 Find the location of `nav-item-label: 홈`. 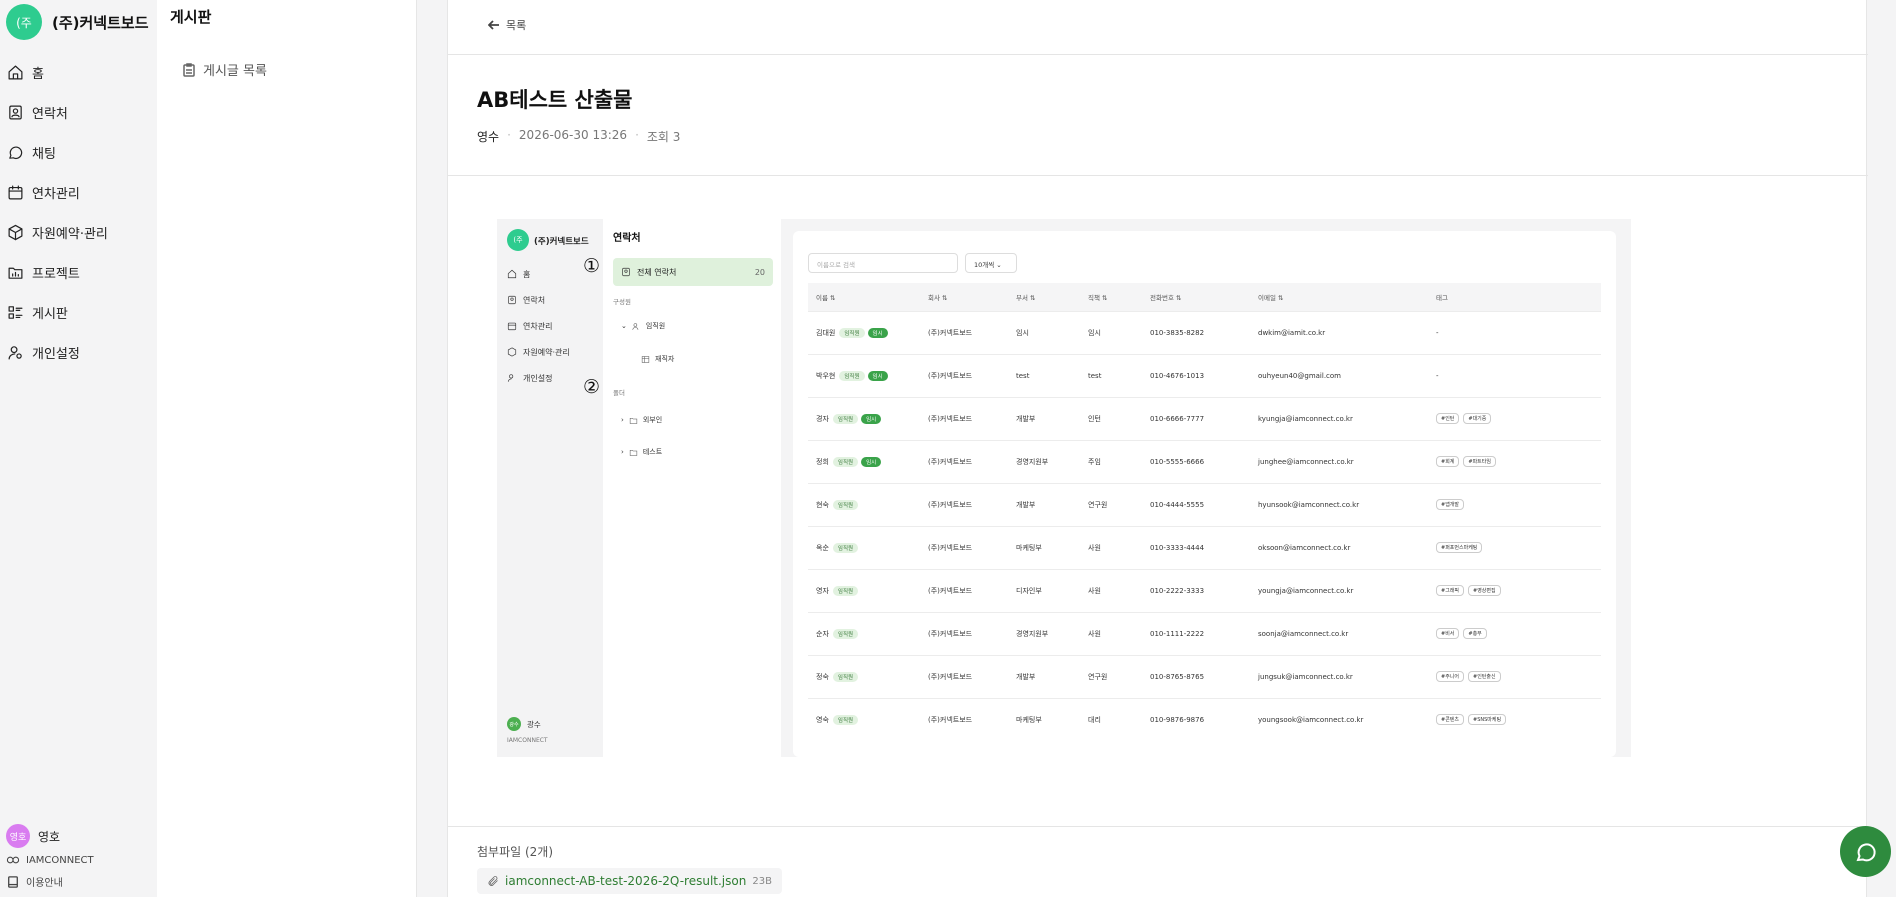

nav-item-label: 홈 is located at coordinates (38, 74).